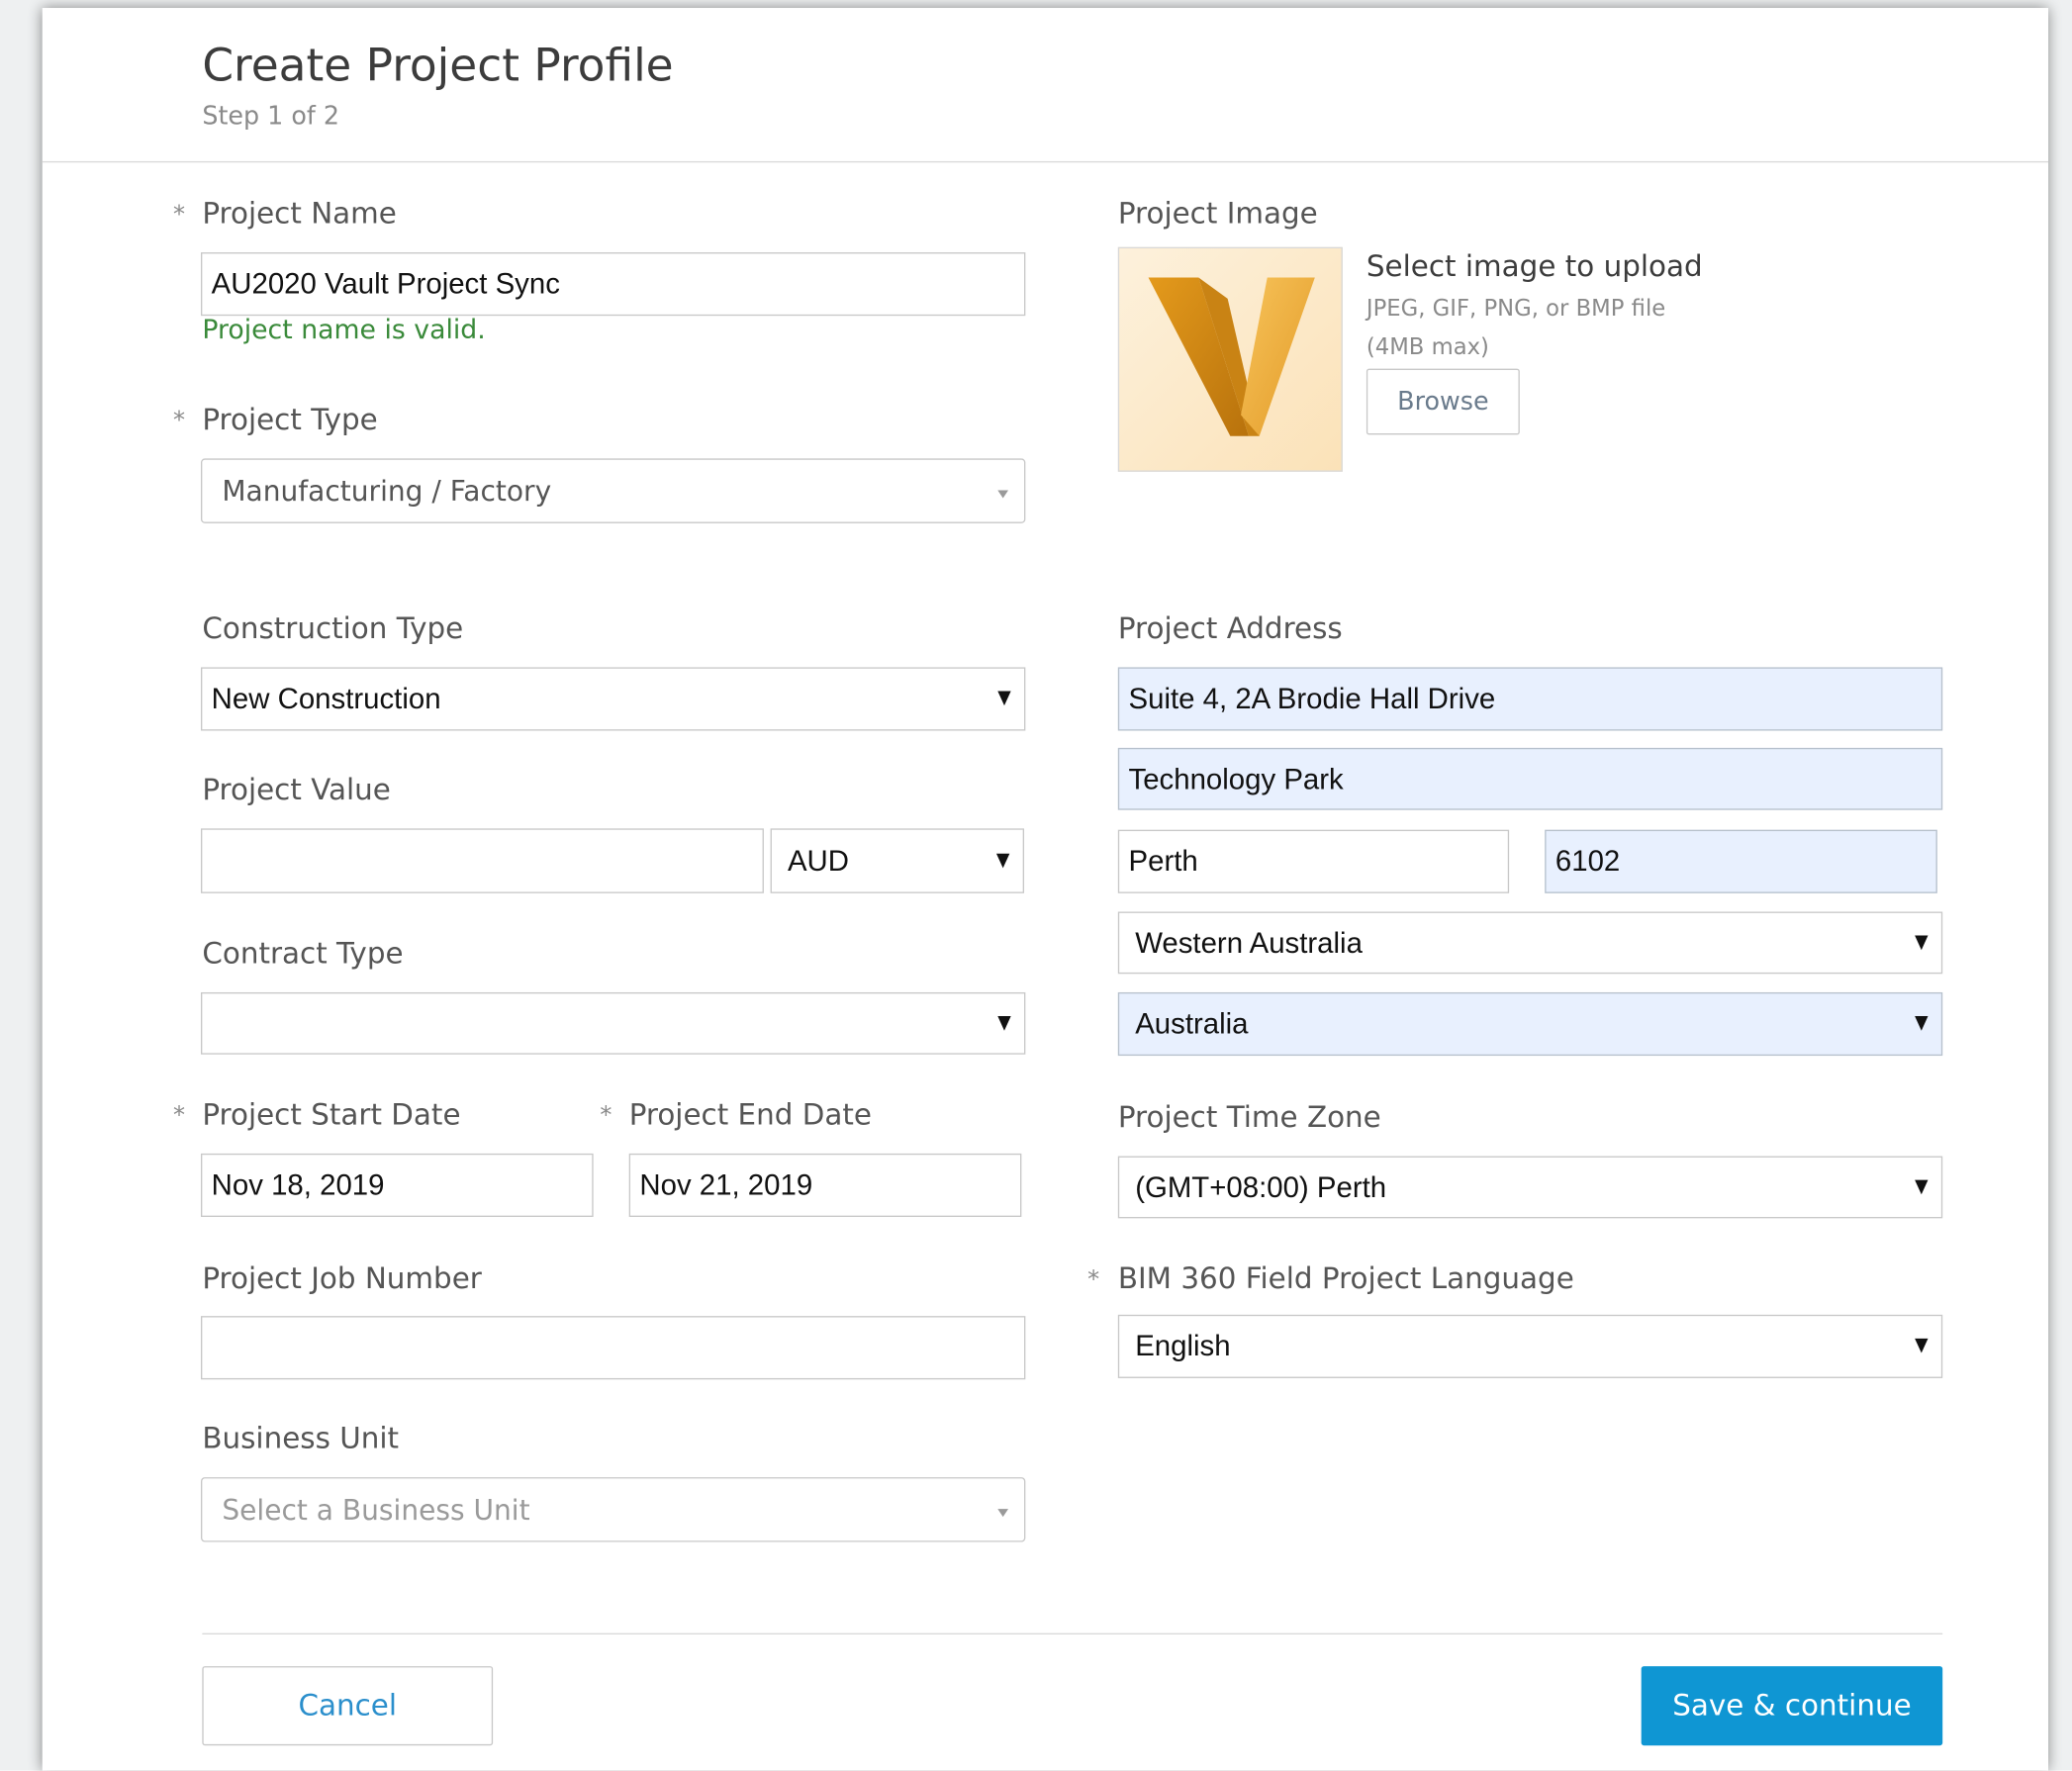 Image resolution: width=2072 pixels, height=1771 pixels. What do you see at coordinates (1313, 861) in the screenshot?
I see `city-input: Perth` at bounding box center [1313, 861].